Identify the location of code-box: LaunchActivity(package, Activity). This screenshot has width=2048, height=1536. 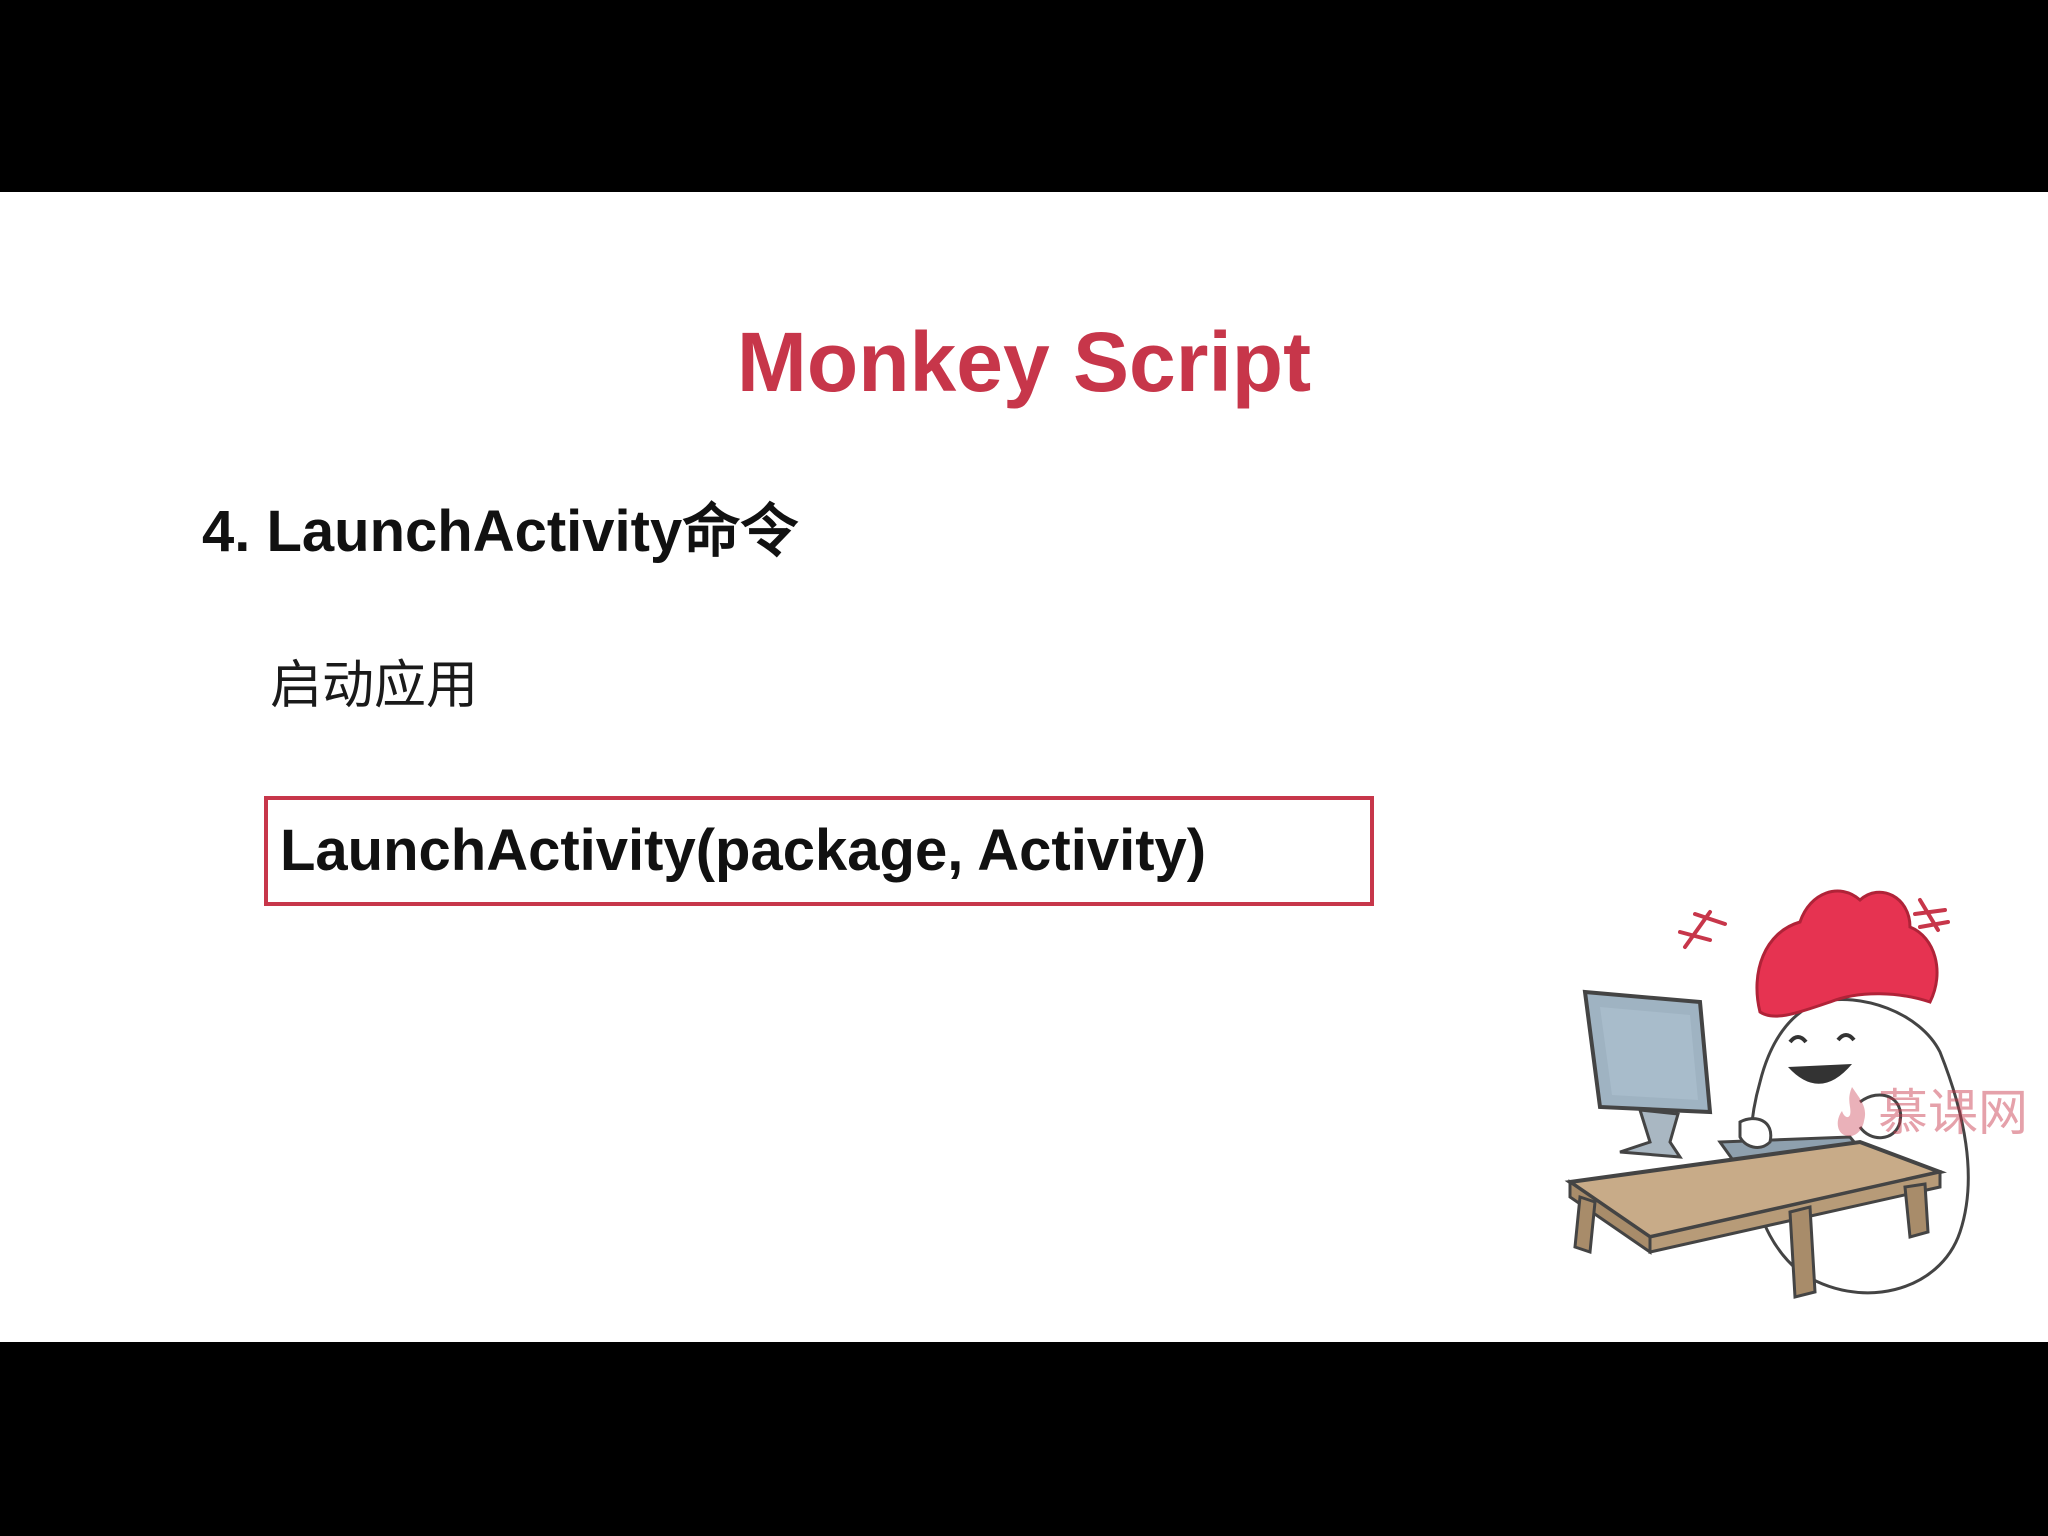
(819, 851).